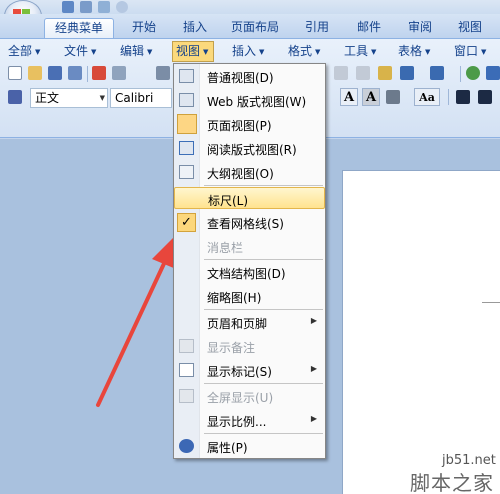 The image size is (500, 494). What do you see at coordinates (385, 73) in the screenshot?
I see `format-painter-icon` at bounding box center [385, 73].